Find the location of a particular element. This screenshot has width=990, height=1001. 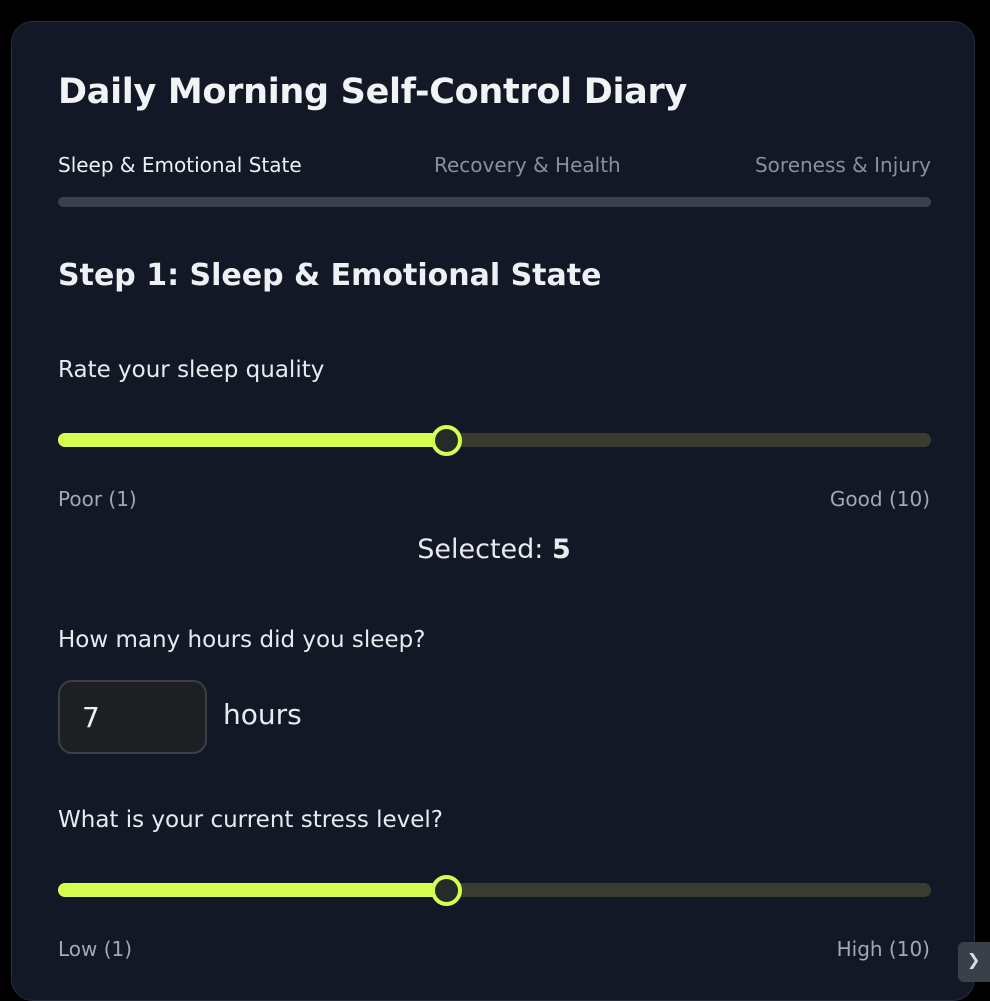

page-title: Daily Morning Self-Control Diary is located at coordinates (372, 92).